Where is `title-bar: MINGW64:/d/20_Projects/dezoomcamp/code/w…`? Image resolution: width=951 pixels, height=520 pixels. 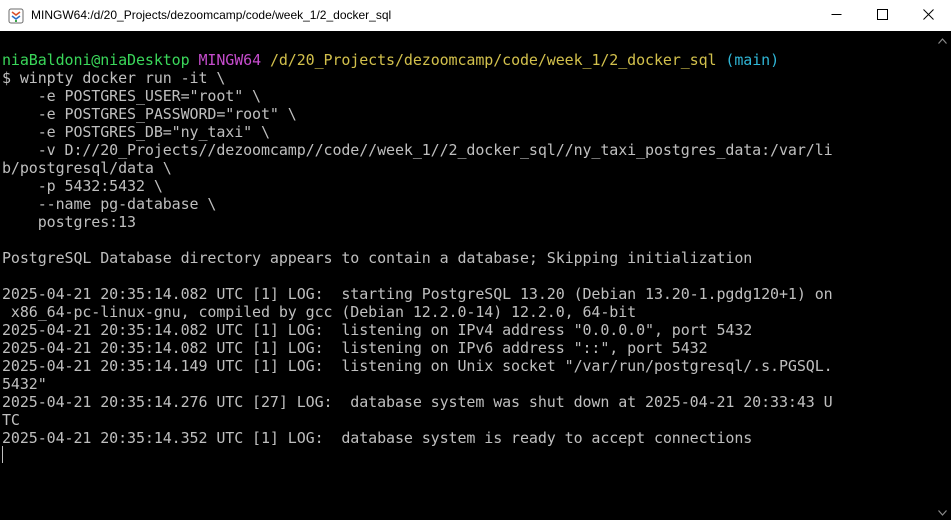
title-bar: MINGW64:/d/20_Projects/dezoomcamp/code/w… is located at coordinates (475, 15).